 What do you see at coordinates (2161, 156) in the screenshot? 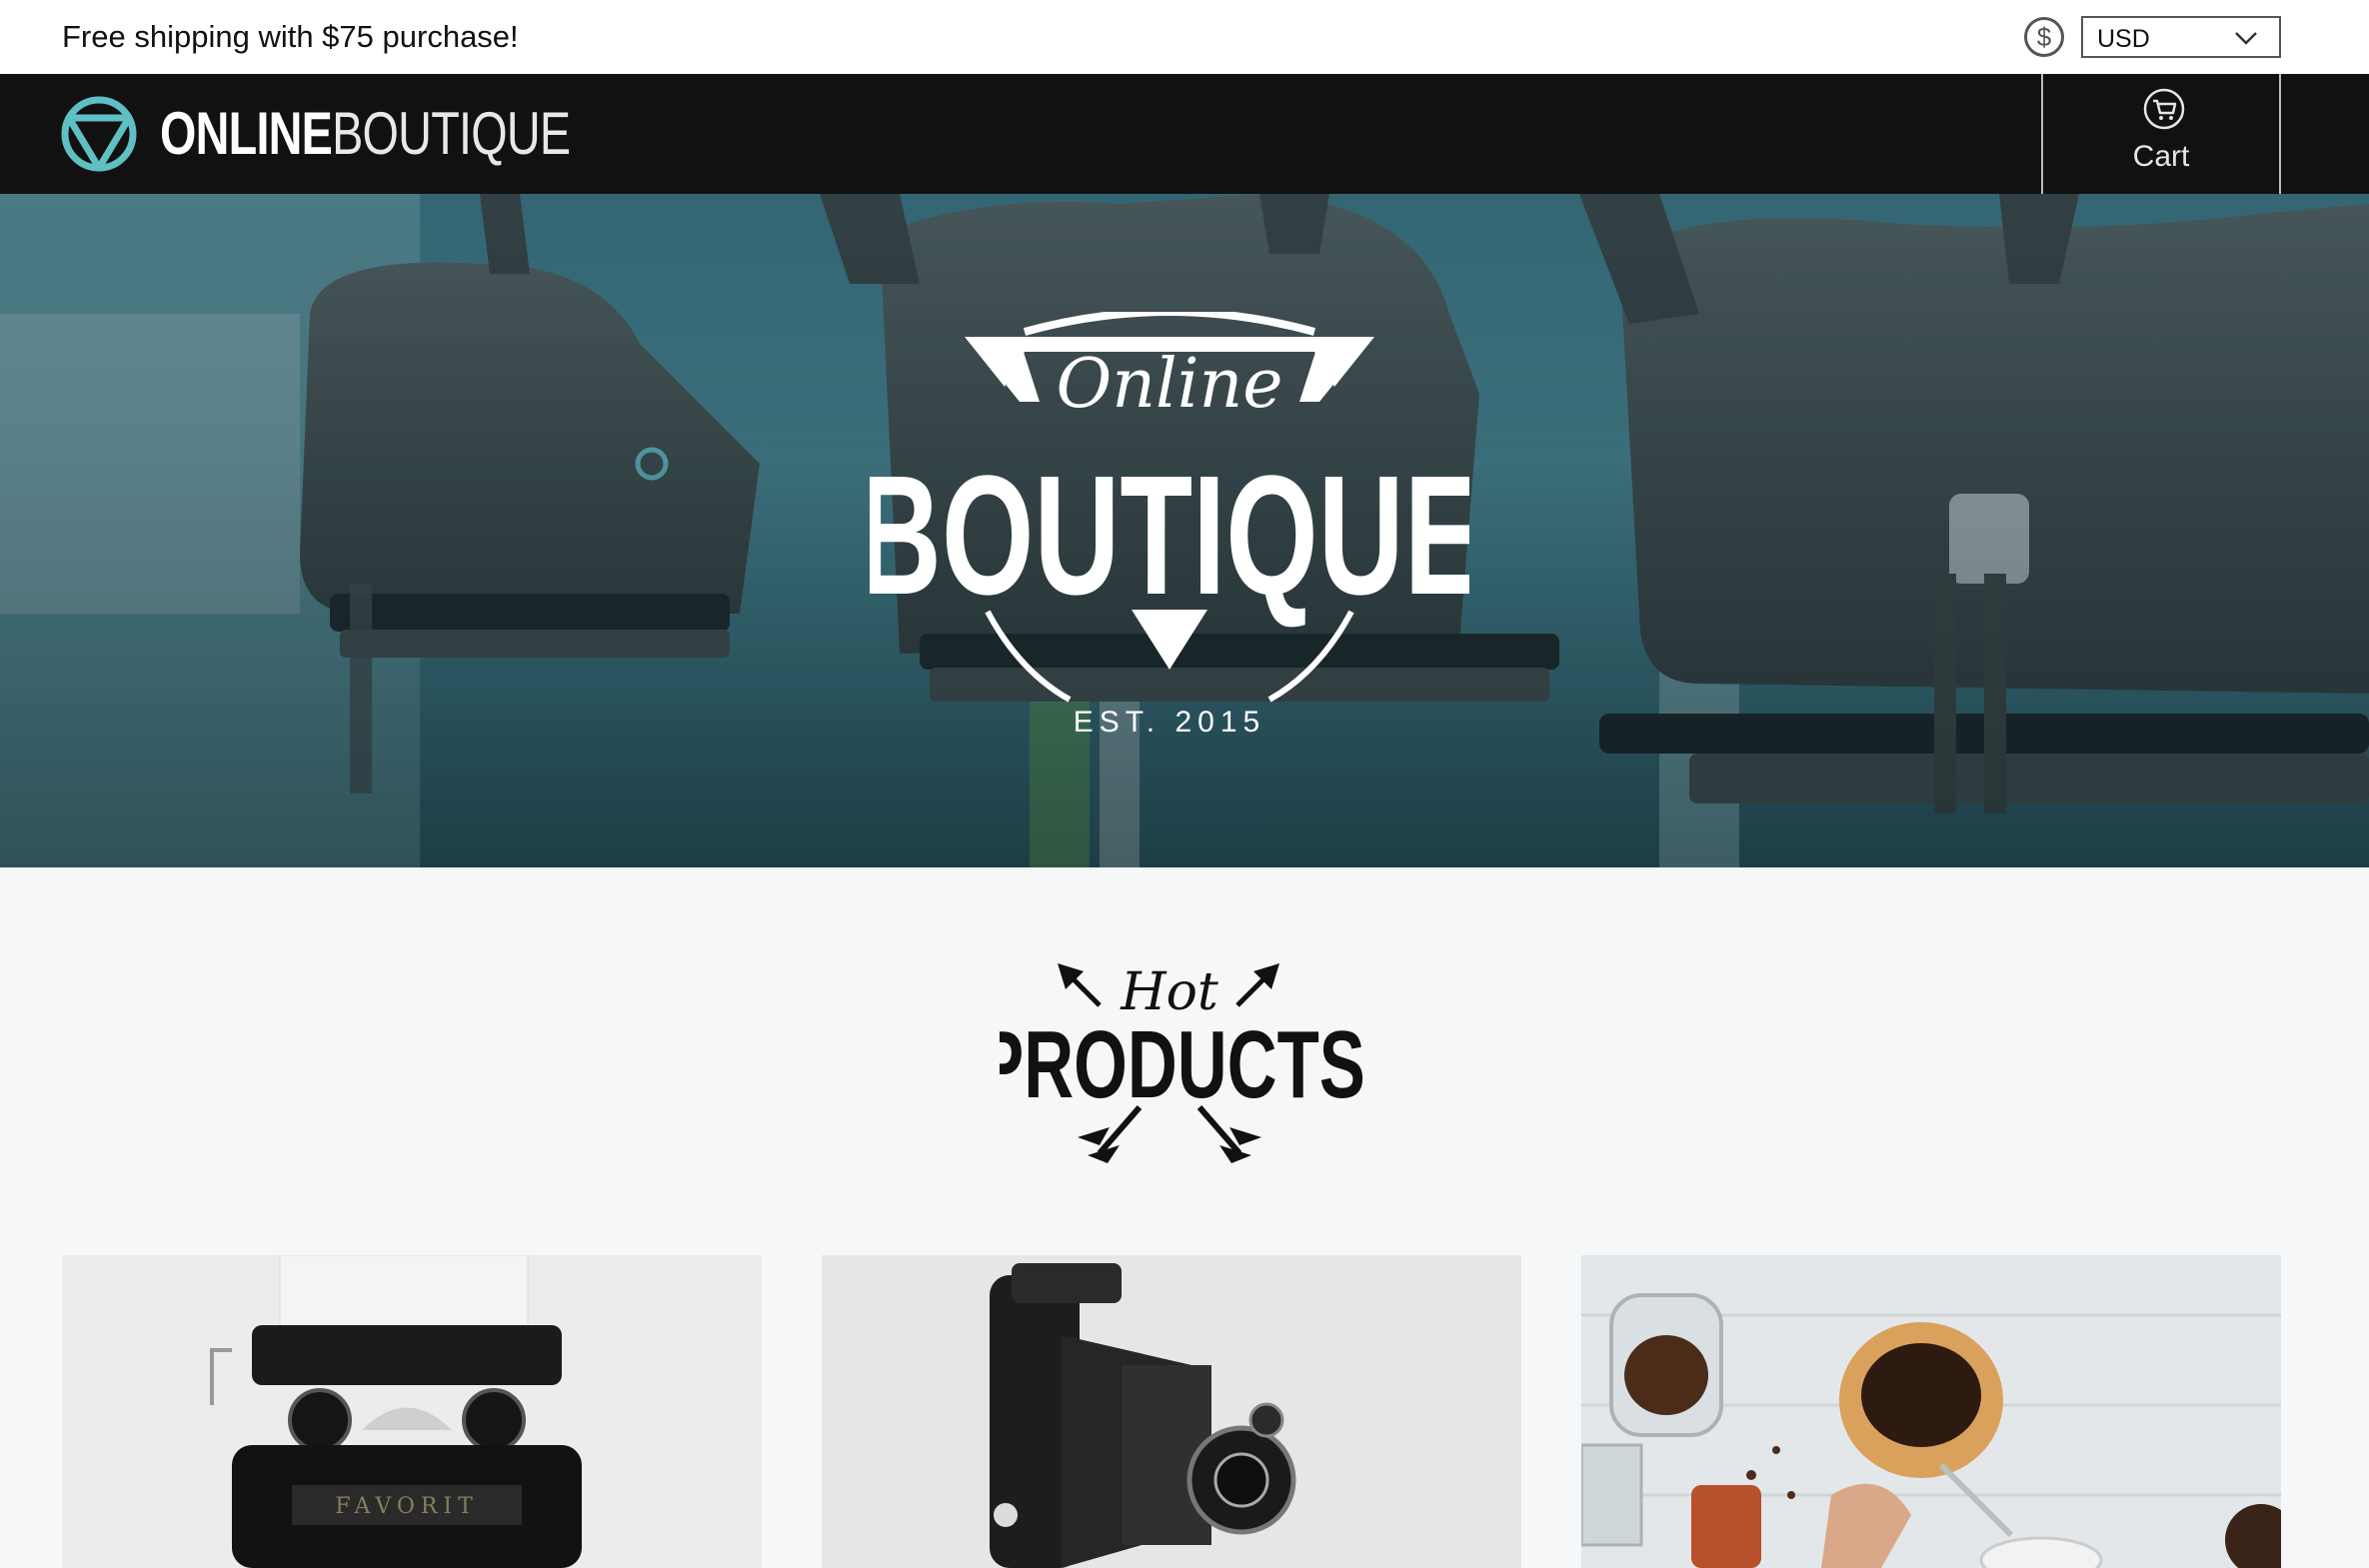
I see `cart-label: Cart` at bounding box center [2161, 156].